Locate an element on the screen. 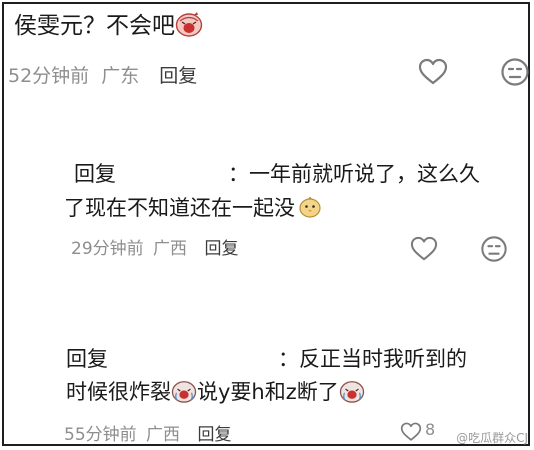 Image resolution: width=534 pixels, height=450 pixels. comment-1-meta: 52分钟前 广东 回复 is located at coordinates (102, 76).